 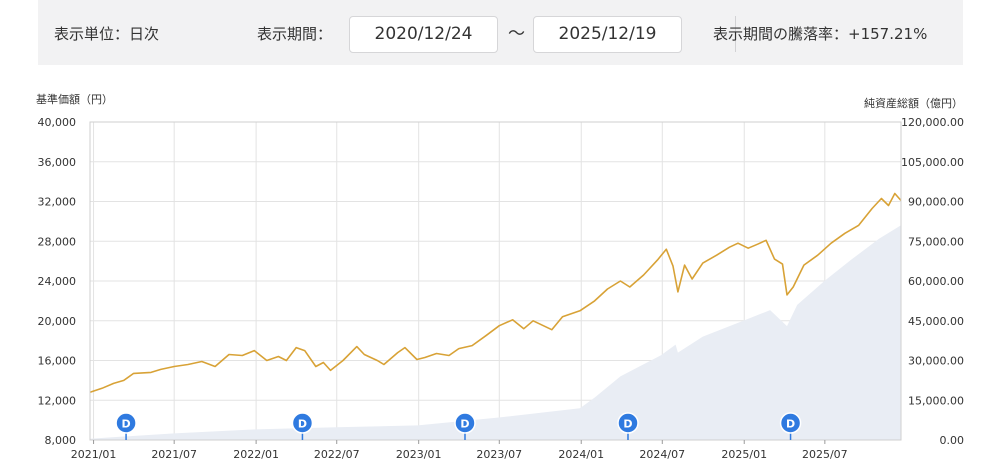 I want to click on left-tick-label: 12,000, so click(x=57, y=400).